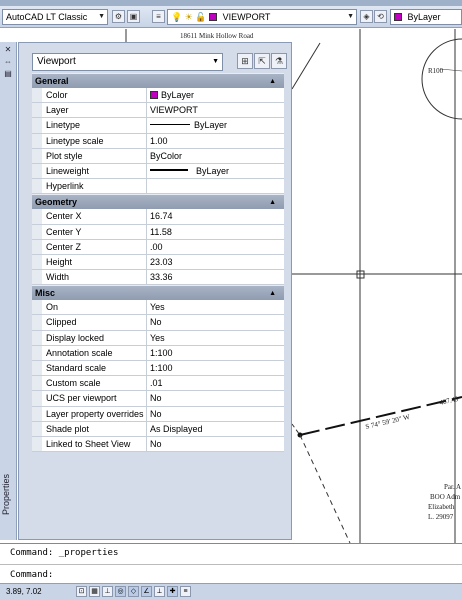 This screenshot has width=462, height=600. I want to click on property-row-standard-scale: Standard scale 1:100, so click(158, 369).